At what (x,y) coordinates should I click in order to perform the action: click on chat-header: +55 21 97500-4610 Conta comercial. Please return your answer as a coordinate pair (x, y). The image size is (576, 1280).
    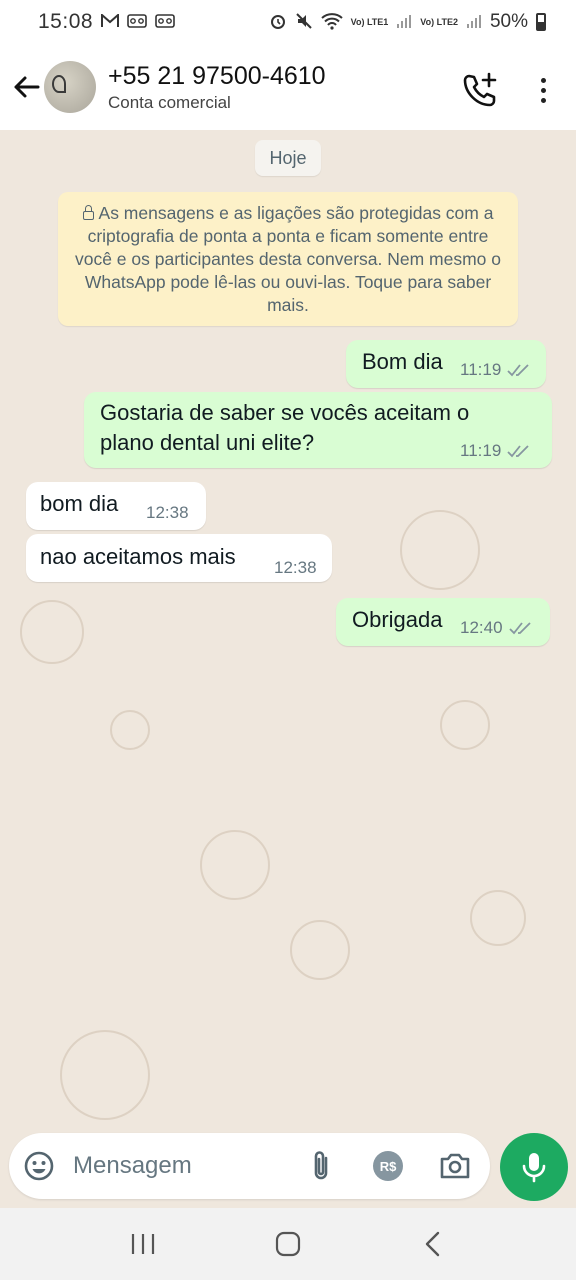
    Looking at the image, I should click on (288, 87).